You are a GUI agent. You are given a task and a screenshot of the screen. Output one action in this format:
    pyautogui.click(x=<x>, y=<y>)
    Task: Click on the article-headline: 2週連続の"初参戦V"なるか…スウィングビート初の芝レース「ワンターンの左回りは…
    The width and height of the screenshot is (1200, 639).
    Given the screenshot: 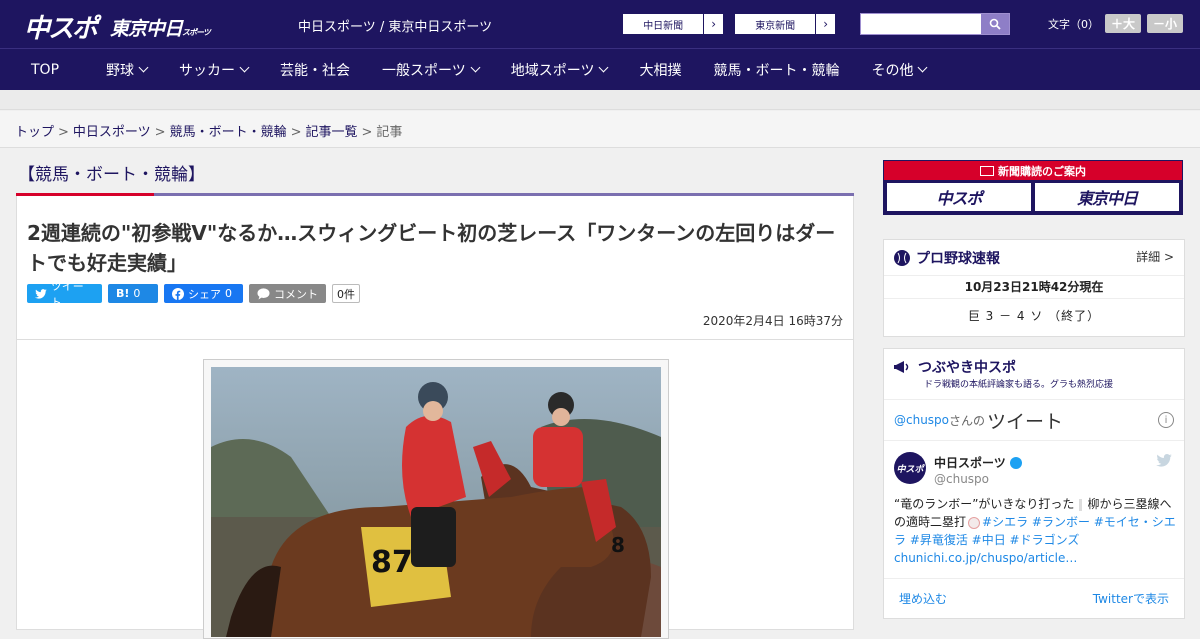 What is the action you would take?
    pyautogui.click(x=431, y=248)
    